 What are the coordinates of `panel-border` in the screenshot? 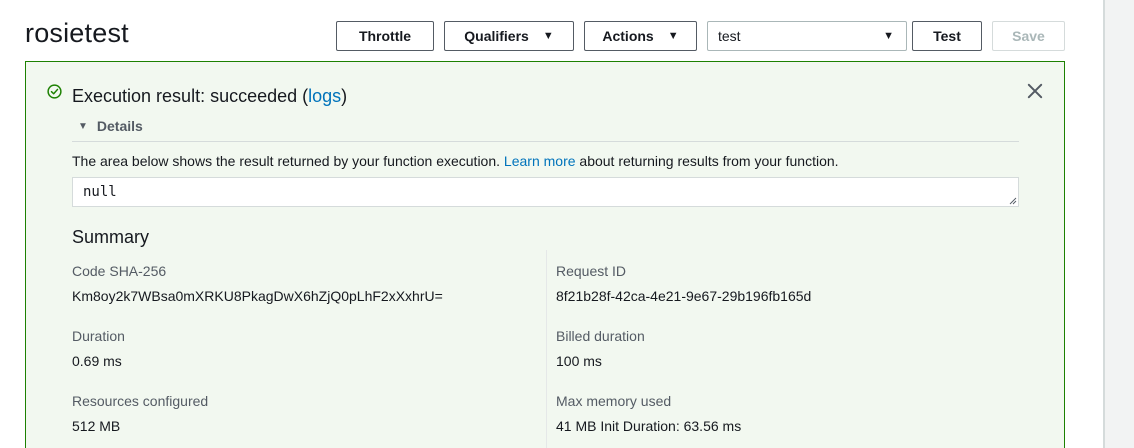 It's located at (1104, 224).